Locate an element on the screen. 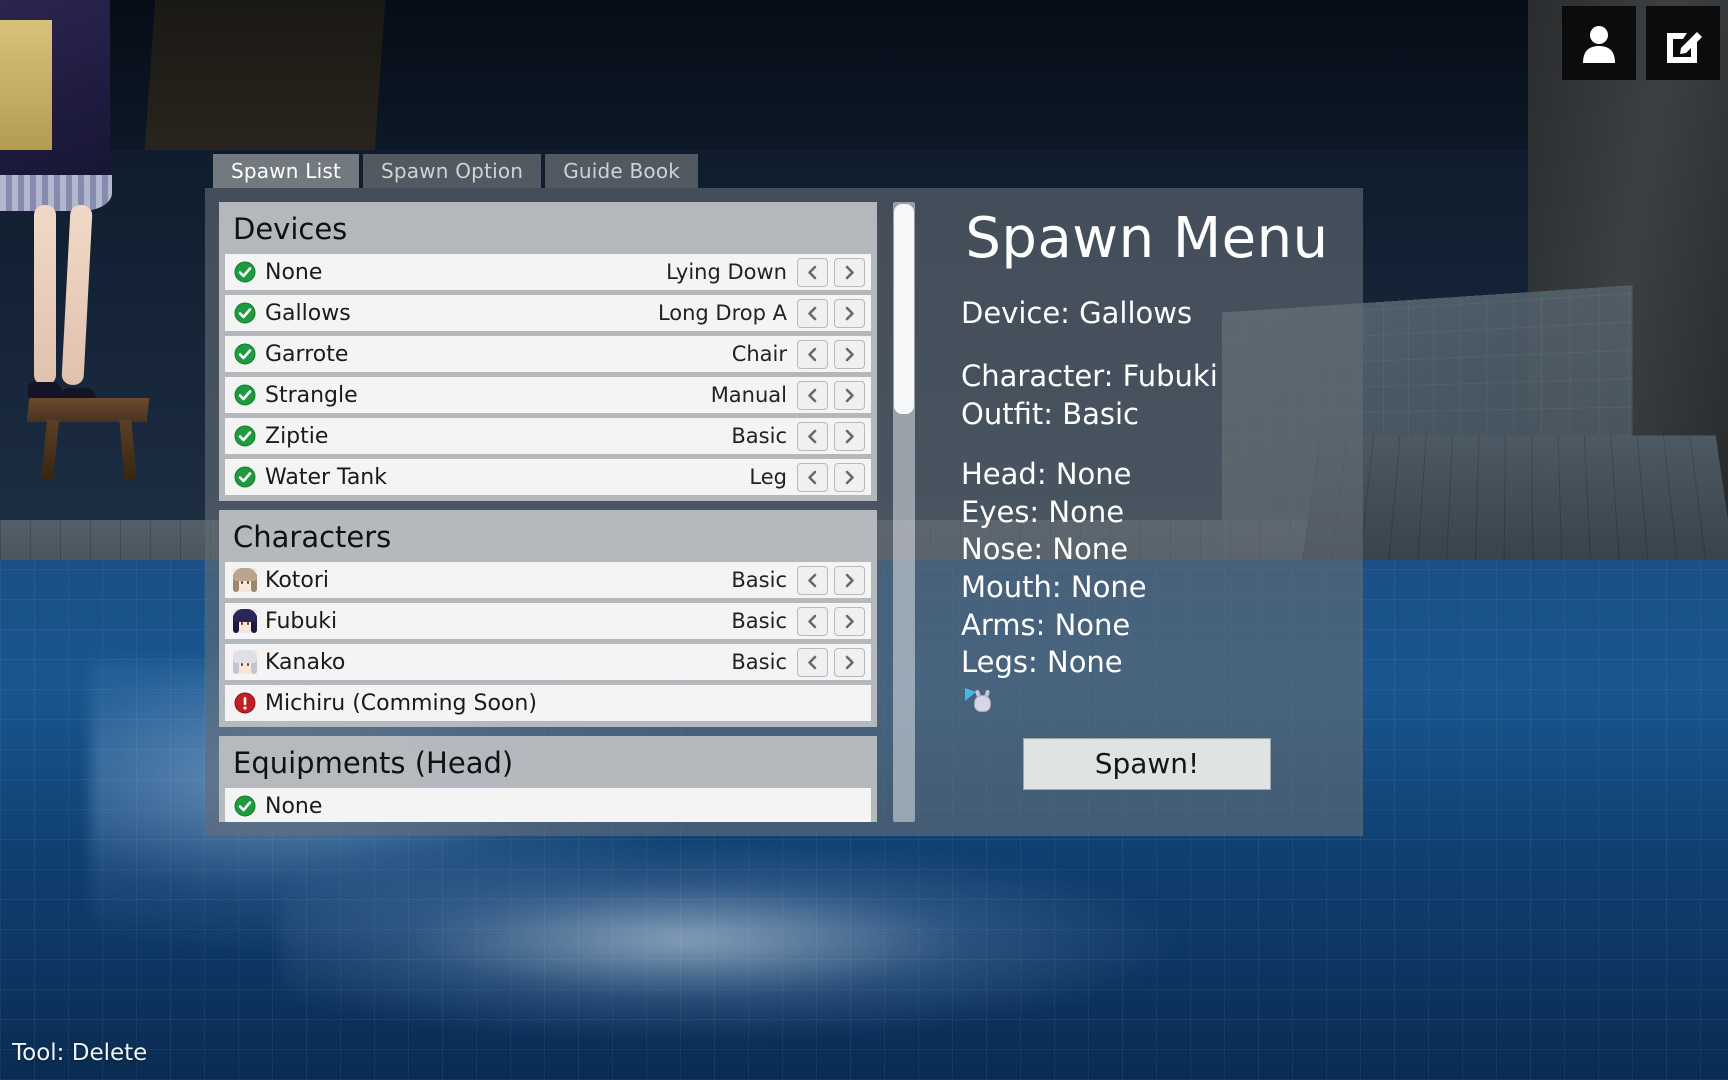 Image resolution: width=1728 pixels, height=1080 pixels. info-mouth: Mouth: None is located at coordinates (1054, 586).